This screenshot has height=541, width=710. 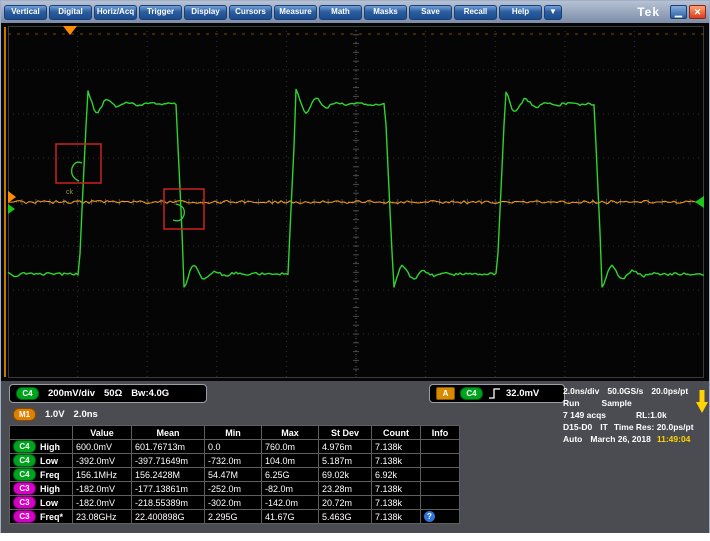 I want to click on cell-min: -732.0m, so click(x=233, y=460).